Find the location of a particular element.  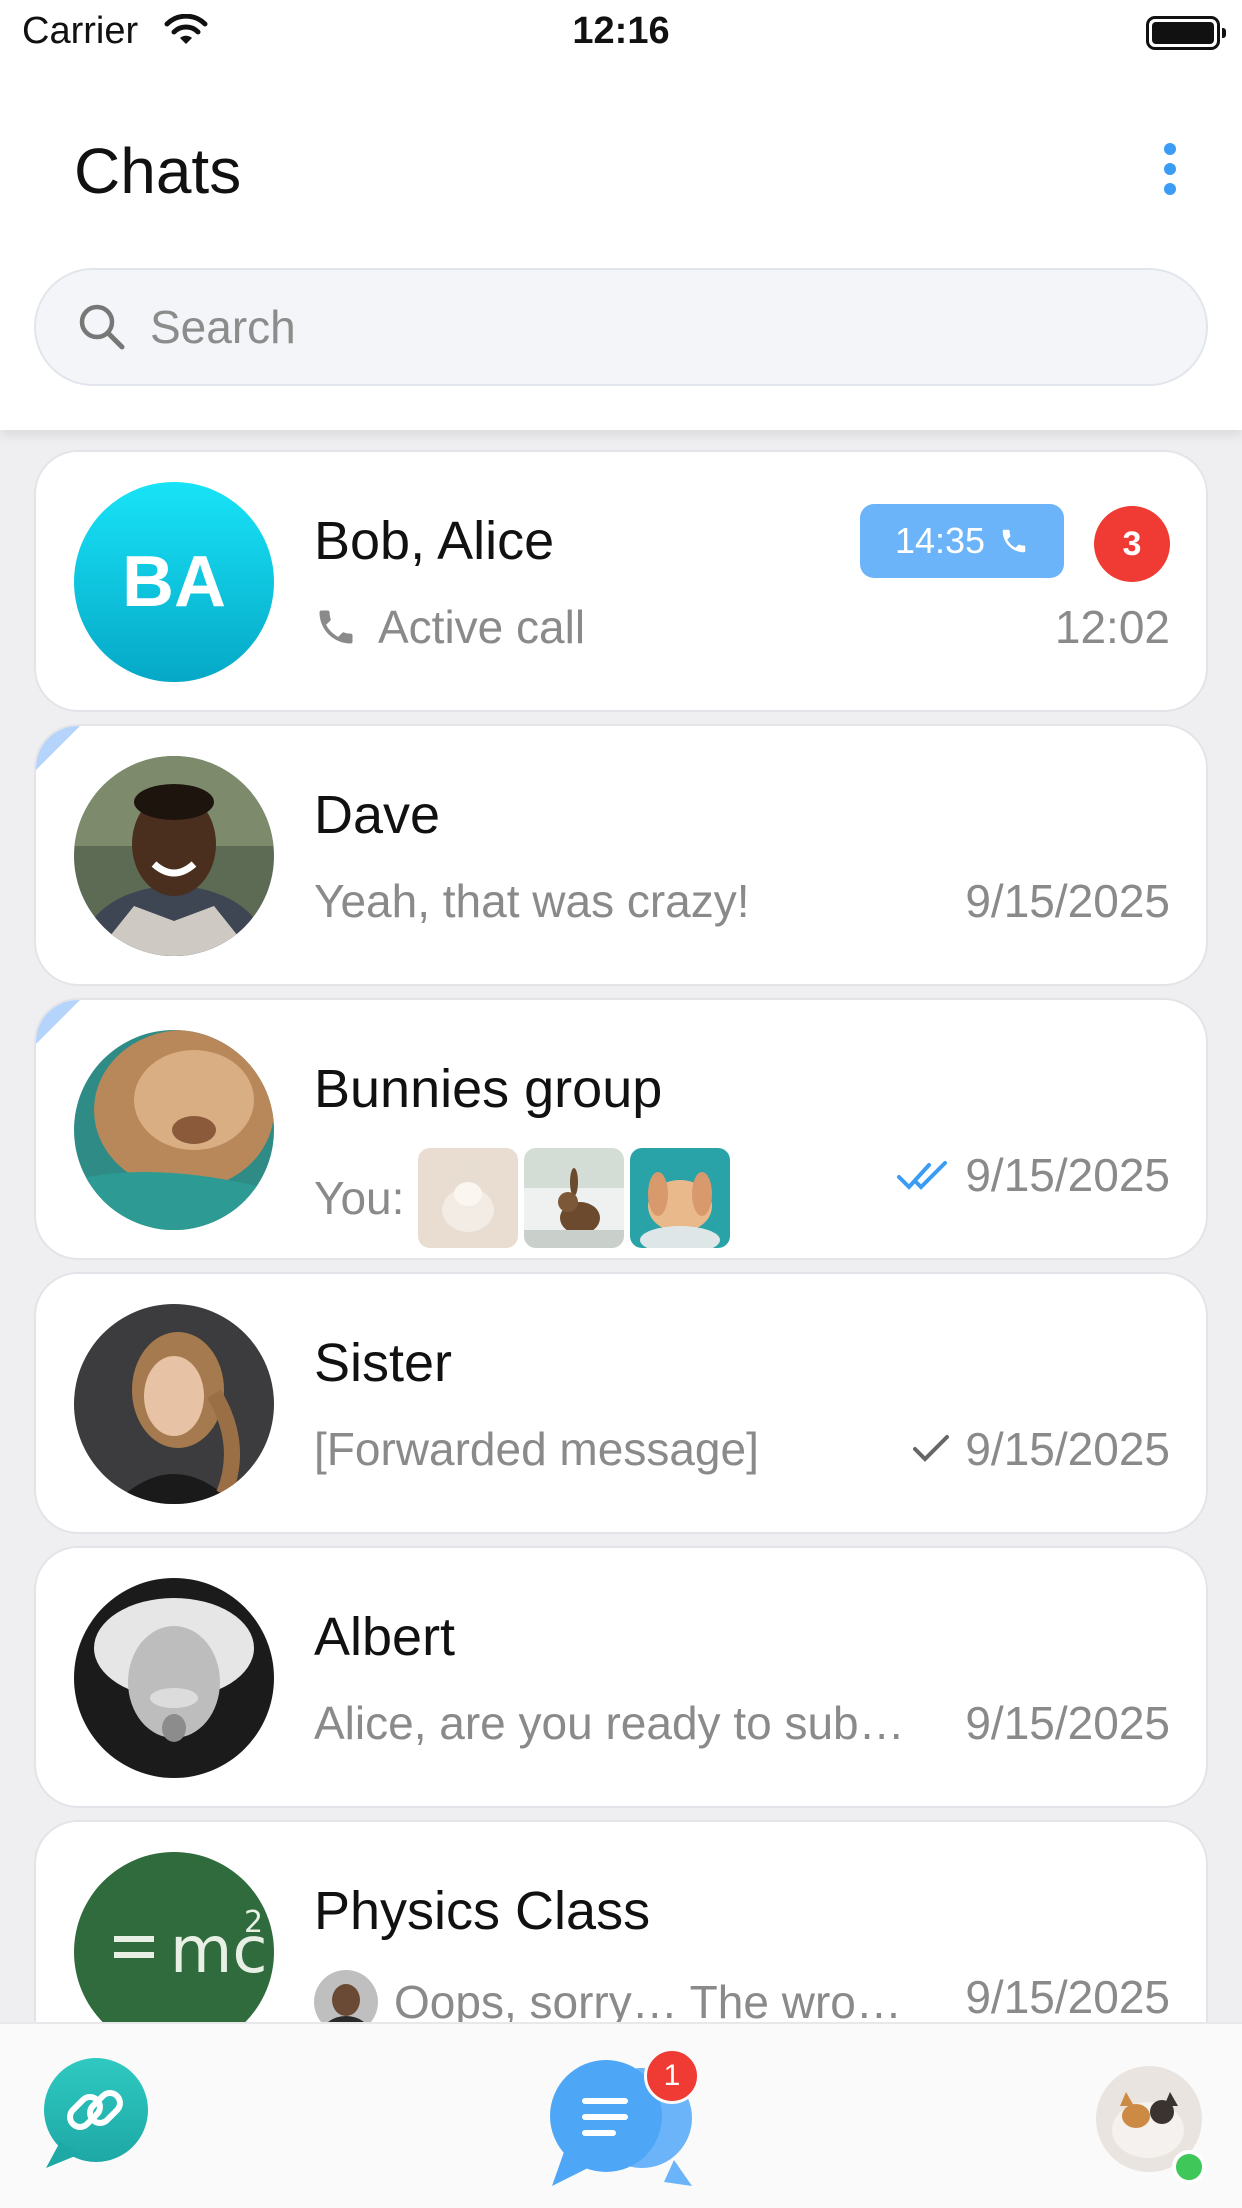

preview-text: Active call is located at coordinates (482, 627).